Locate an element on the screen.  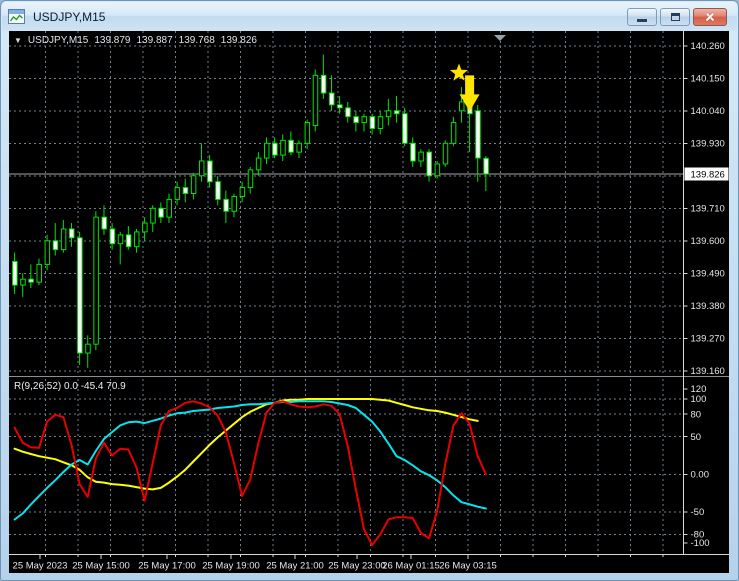
price-axis-label: 139.380 is located at coordinates (708, 306).